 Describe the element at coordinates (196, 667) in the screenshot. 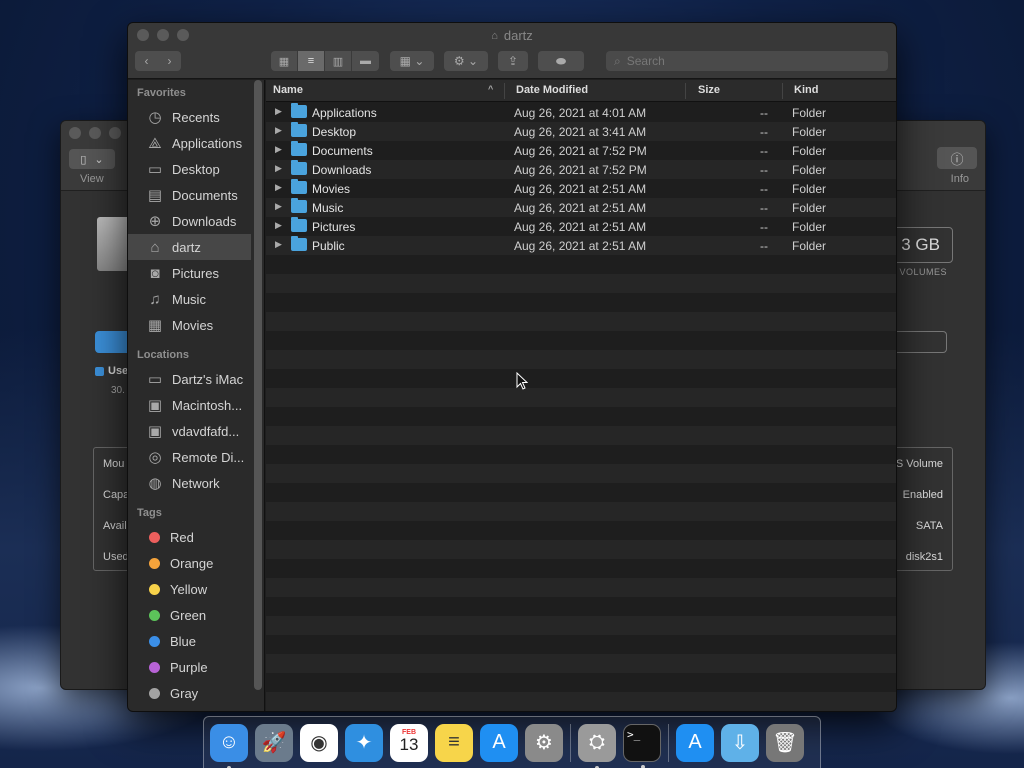

I see `sidebar-tag-purple: Purple` at that location.